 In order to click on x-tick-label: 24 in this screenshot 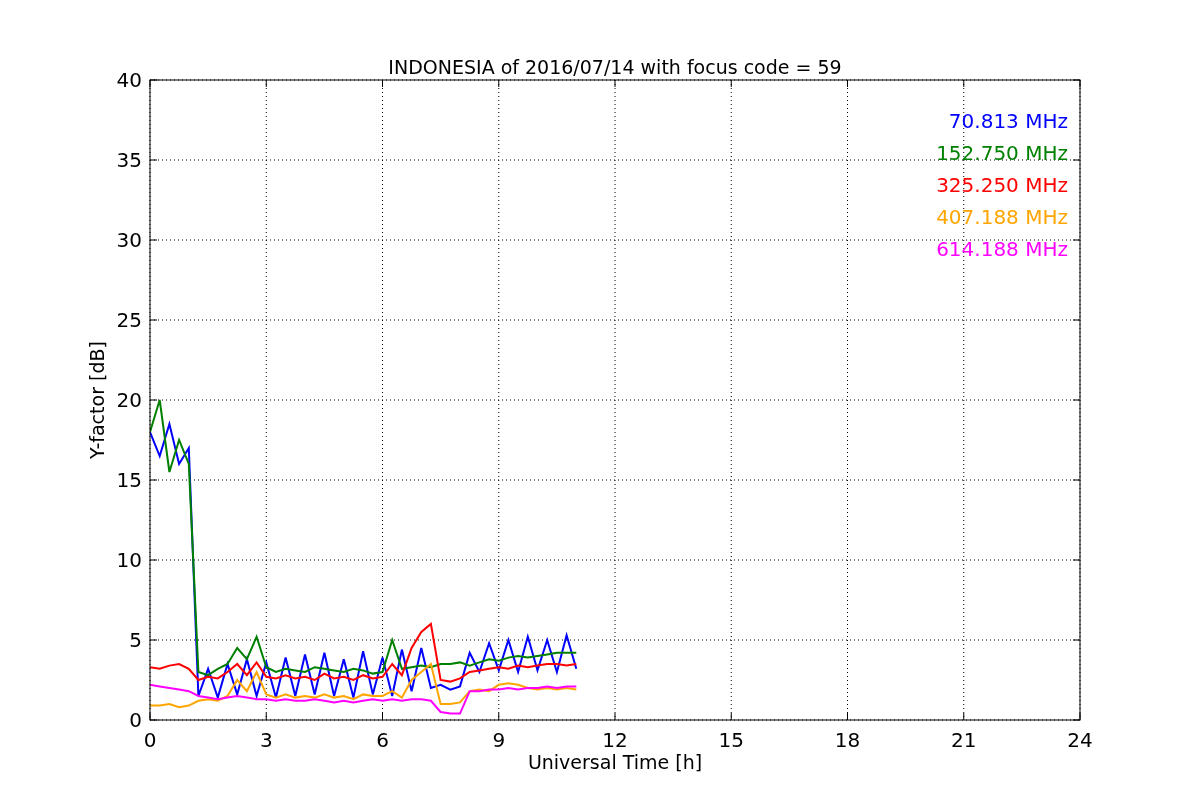, I will do `click(1080, 740)`.